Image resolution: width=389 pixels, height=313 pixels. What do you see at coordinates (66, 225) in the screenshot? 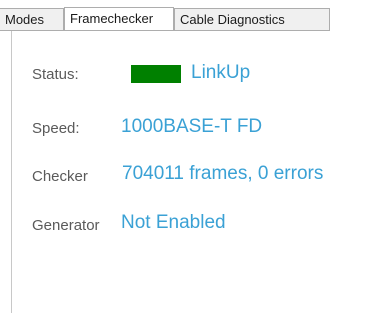
I see `generator-label: Generator` at bounding box center [66, 225].